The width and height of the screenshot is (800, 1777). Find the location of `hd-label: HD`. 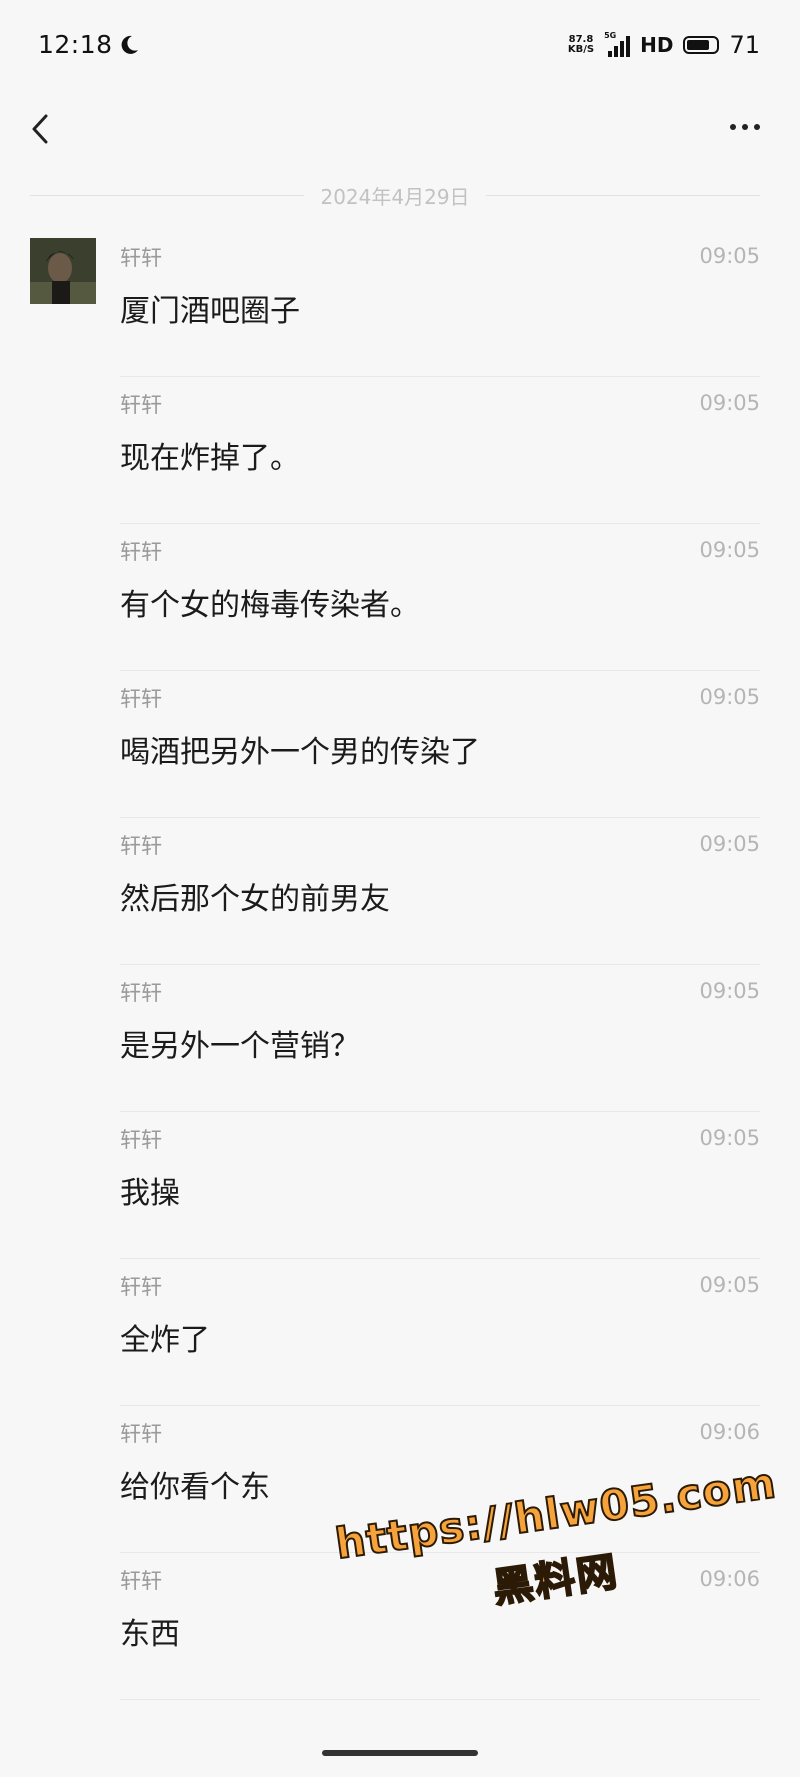

hd-label: HD is located at coordinates (657, 45).